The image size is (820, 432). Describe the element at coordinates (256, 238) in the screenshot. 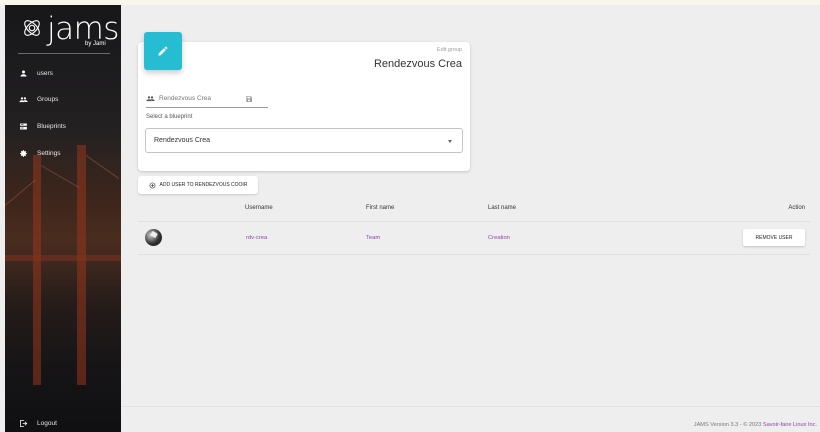

I see `username-cell: rdv-crea` at that location.